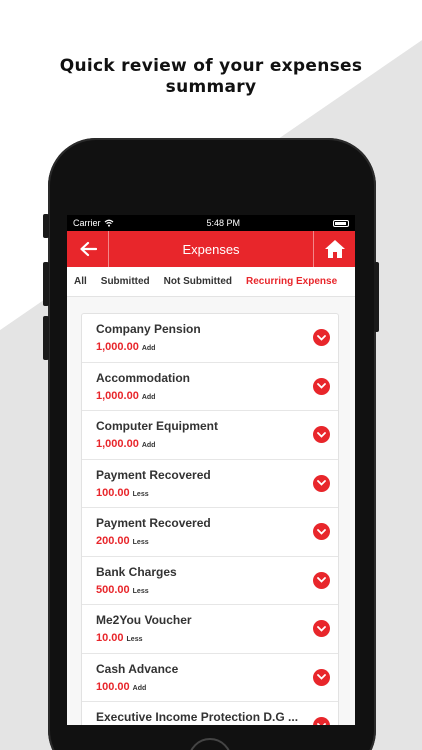  I want to click on headline-line-2: summary, so click(211, 87).